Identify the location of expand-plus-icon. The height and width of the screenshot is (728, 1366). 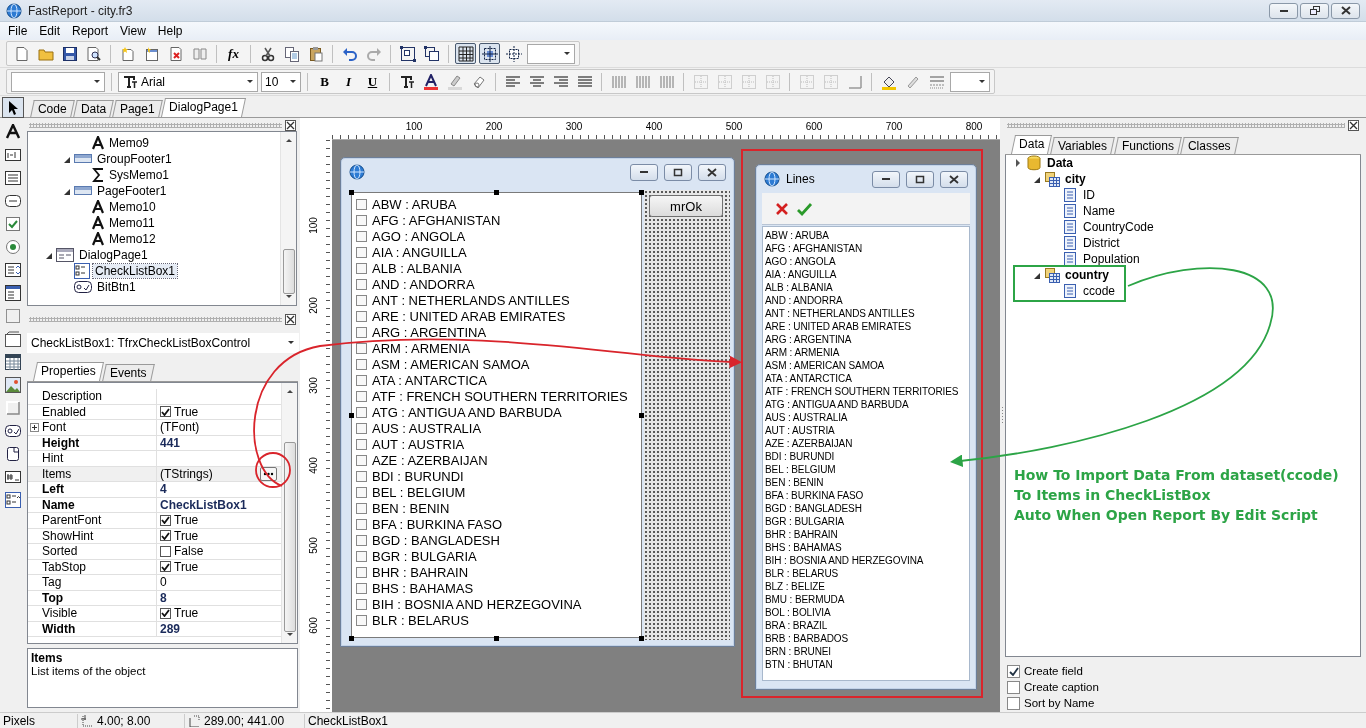
(34, 427).